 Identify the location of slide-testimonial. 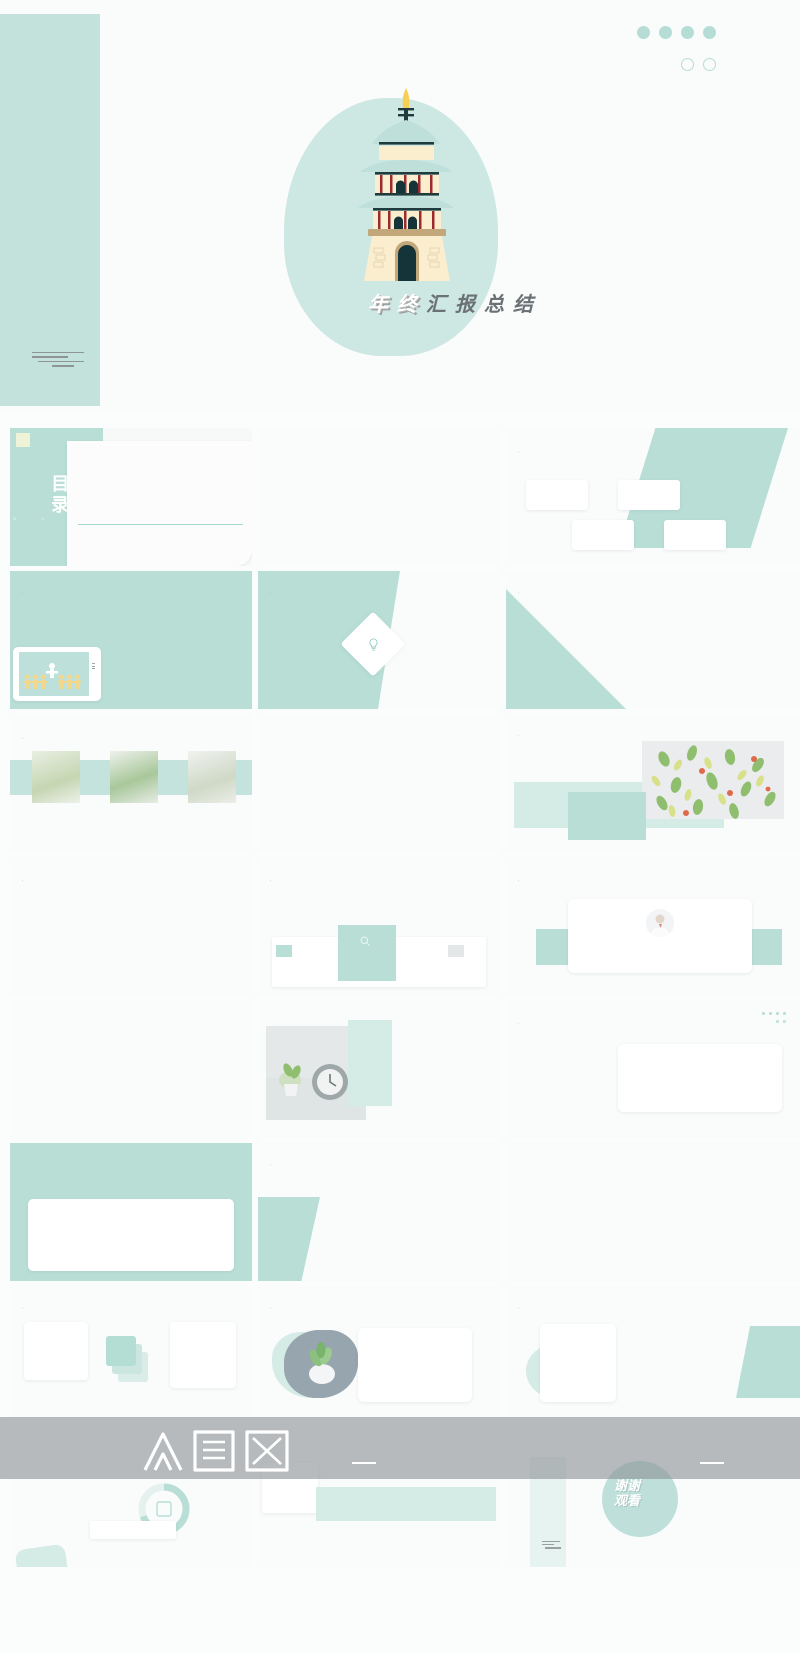
(653, 926).